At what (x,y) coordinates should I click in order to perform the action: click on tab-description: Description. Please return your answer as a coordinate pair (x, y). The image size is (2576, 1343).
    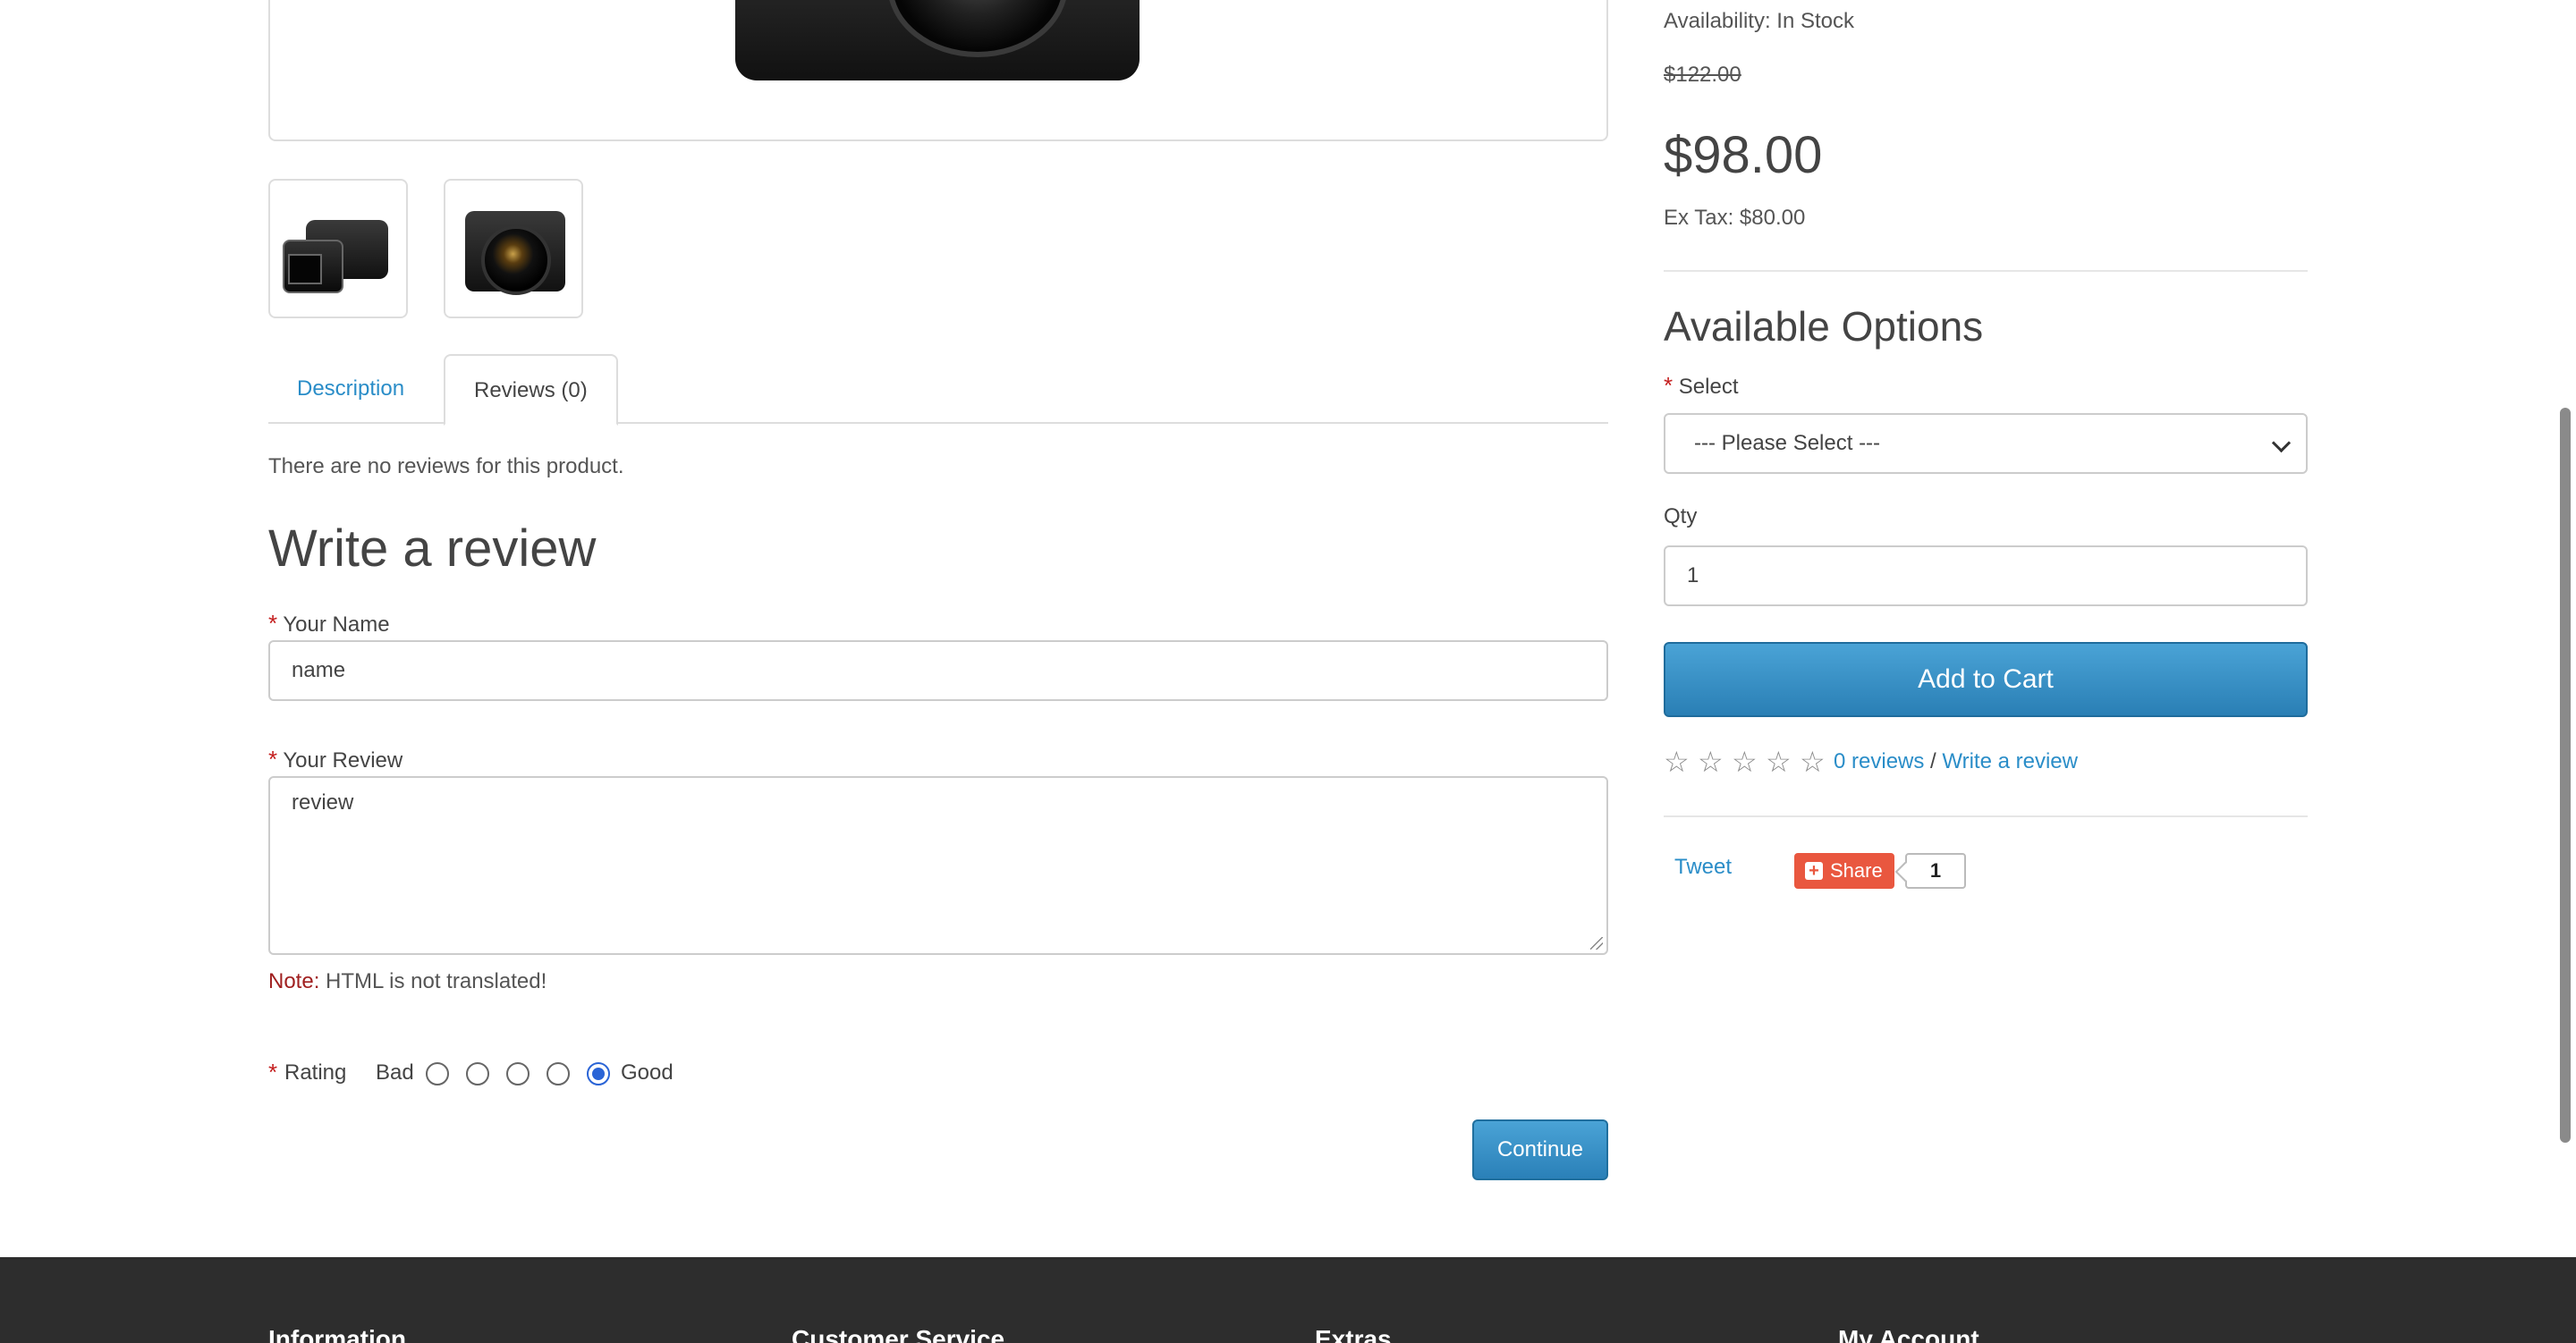
    Looking at the image, I should click on (350, 389).